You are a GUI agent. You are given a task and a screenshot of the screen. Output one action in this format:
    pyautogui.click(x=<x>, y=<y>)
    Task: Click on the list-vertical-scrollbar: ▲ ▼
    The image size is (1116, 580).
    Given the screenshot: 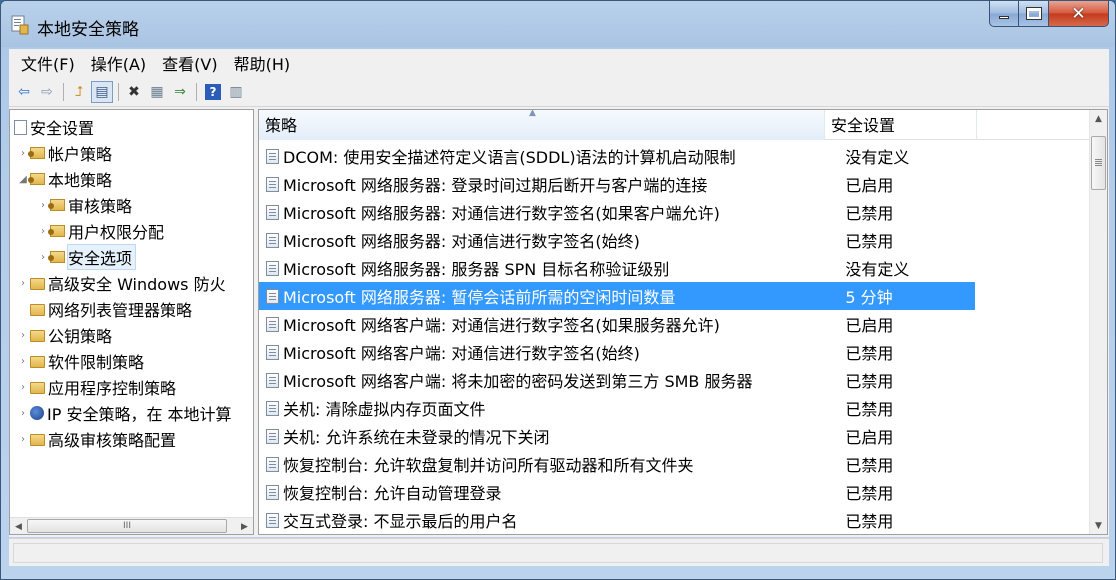 What is the action you would take?
    pyautogui.click(x=1098, y=322)
    